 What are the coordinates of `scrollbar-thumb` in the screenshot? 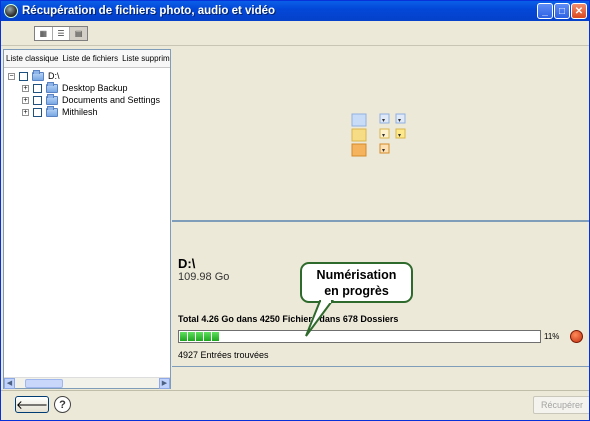 It's located at (44, 383).